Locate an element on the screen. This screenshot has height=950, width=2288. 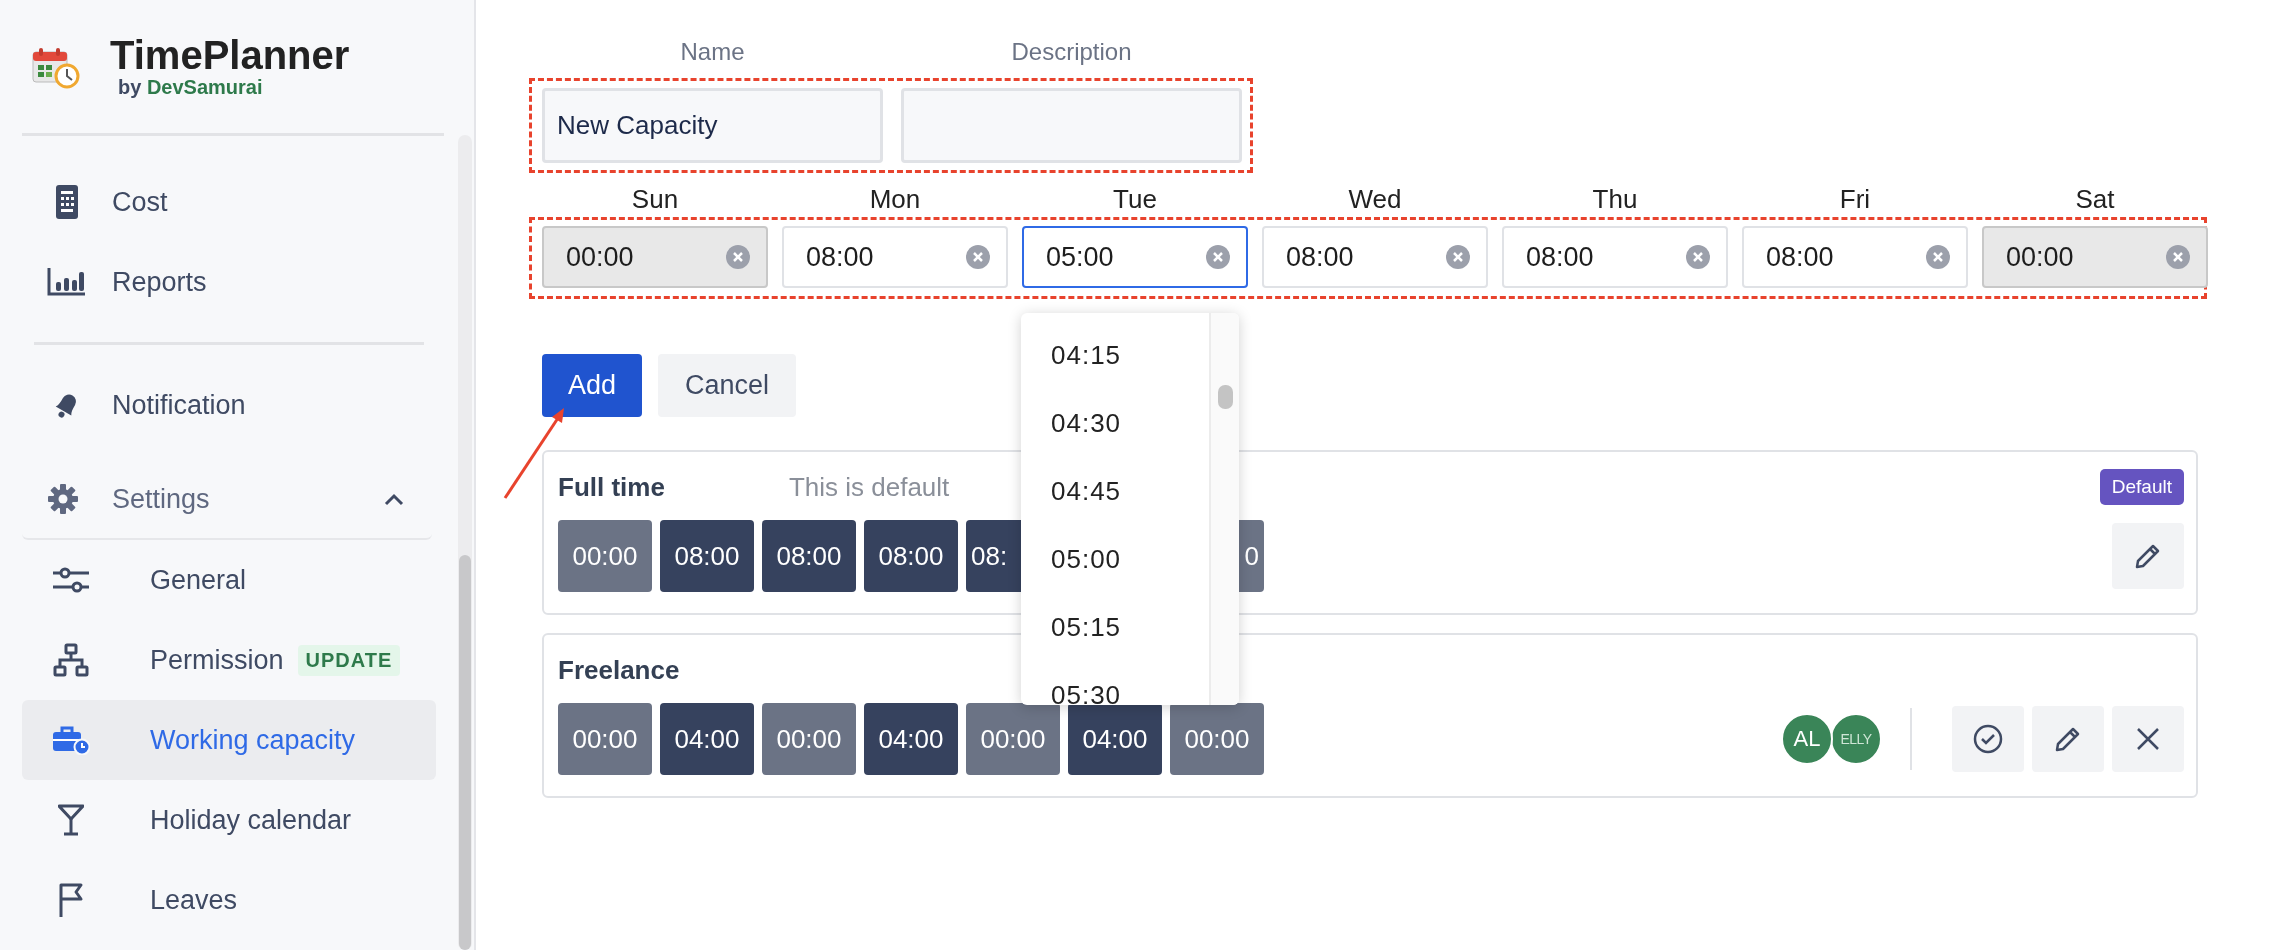
chevron-icon is located at coordinates (394, 499).